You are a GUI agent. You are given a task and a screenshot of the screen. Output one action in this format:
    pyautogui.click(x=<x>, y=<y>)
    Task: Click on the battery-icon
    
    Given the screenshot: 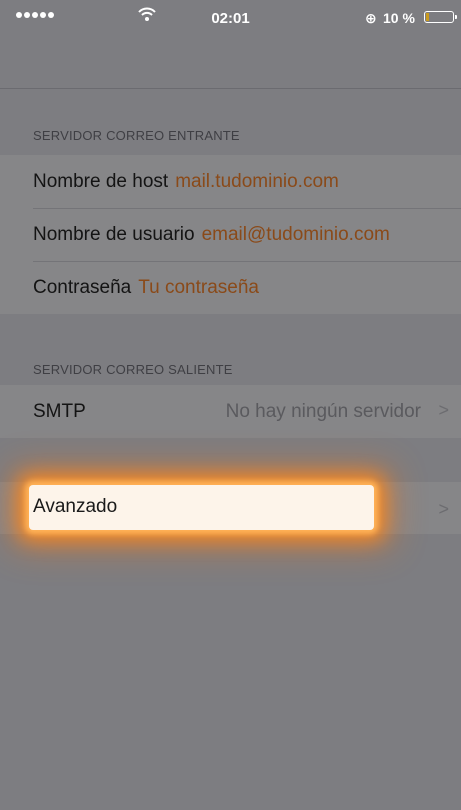 What is the action you would take?
    pyautogui.click(x=440, y=17)
    